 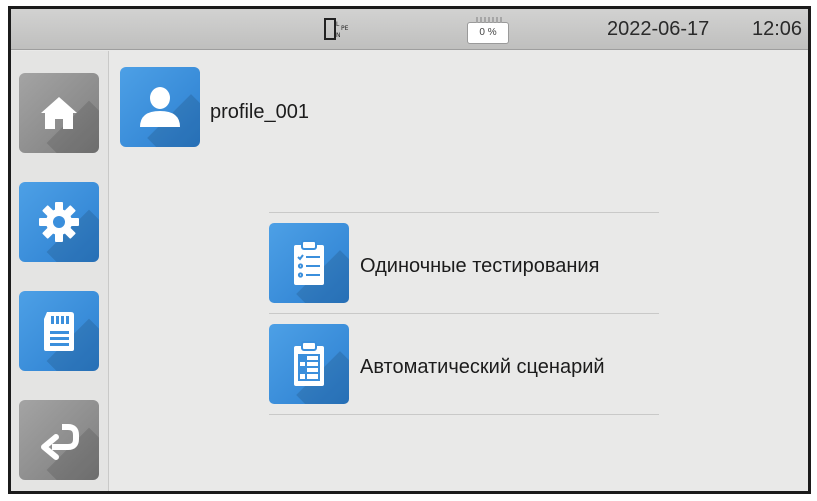 I want to click on single-tests-menu-item: Одиночные тестирования, so click(x=464, y=260).